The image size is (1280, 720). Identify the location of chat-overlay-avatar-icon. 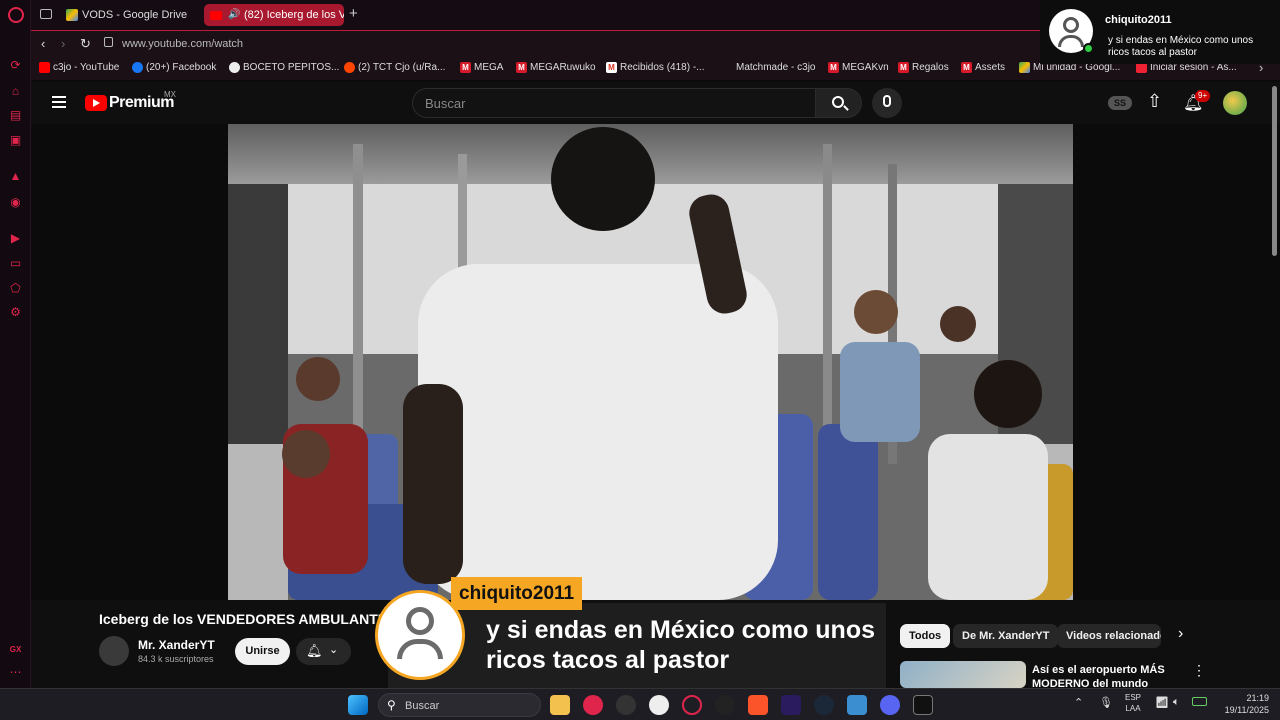
(420, 635).